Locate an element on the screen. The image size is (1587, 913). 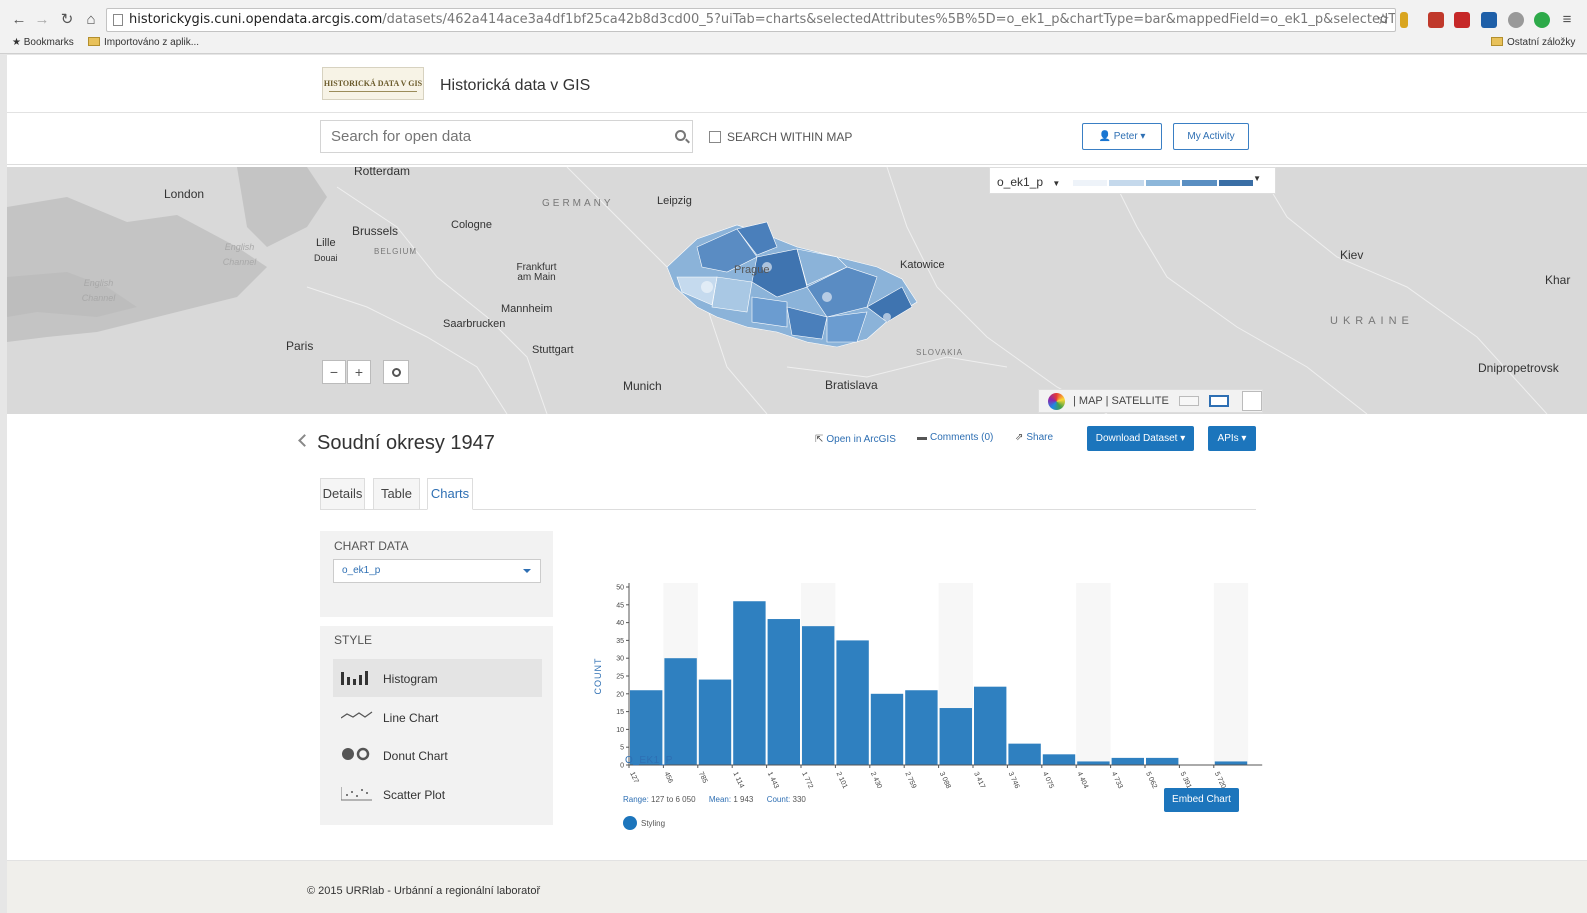
legend-swatch is located at coordinates (1090, 183).